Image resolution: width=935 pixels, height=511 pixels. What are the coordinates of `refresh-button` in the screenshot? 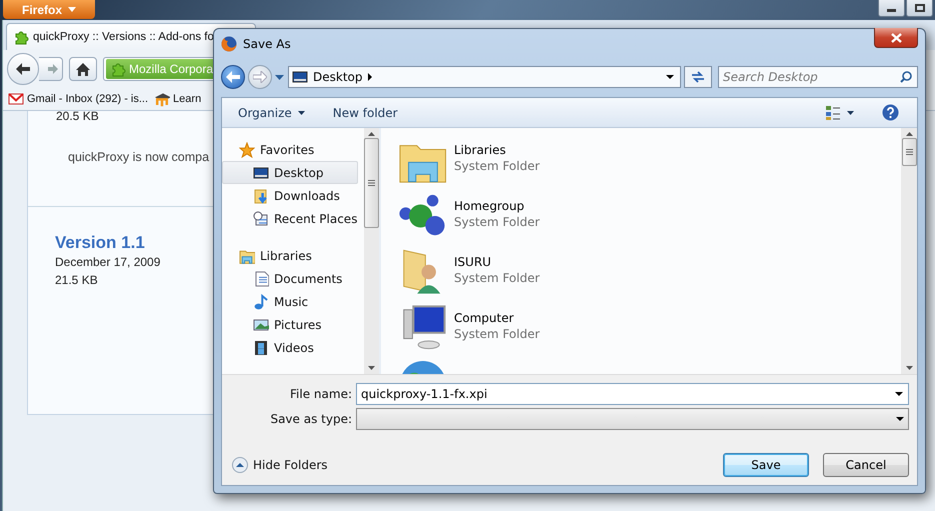 It's located at (698, 77).